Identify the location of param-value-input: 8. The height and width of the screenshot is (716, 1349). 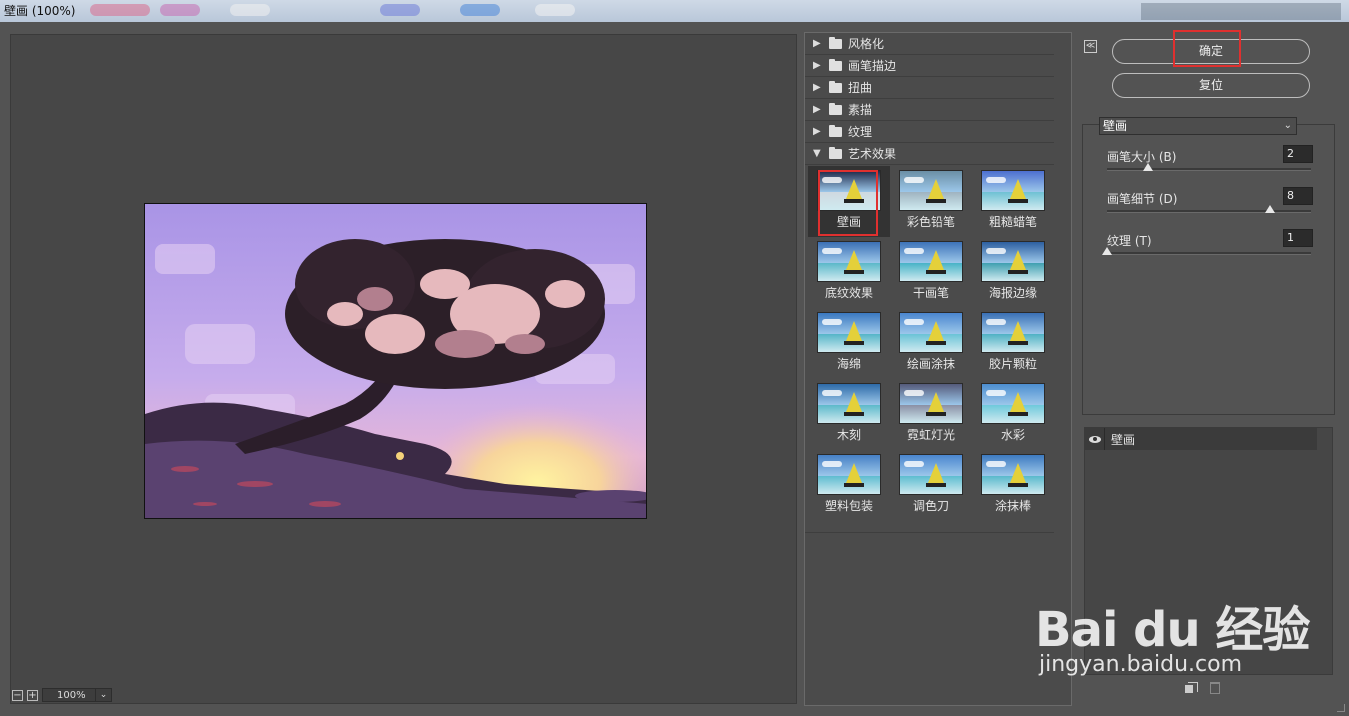
(1298, 196).